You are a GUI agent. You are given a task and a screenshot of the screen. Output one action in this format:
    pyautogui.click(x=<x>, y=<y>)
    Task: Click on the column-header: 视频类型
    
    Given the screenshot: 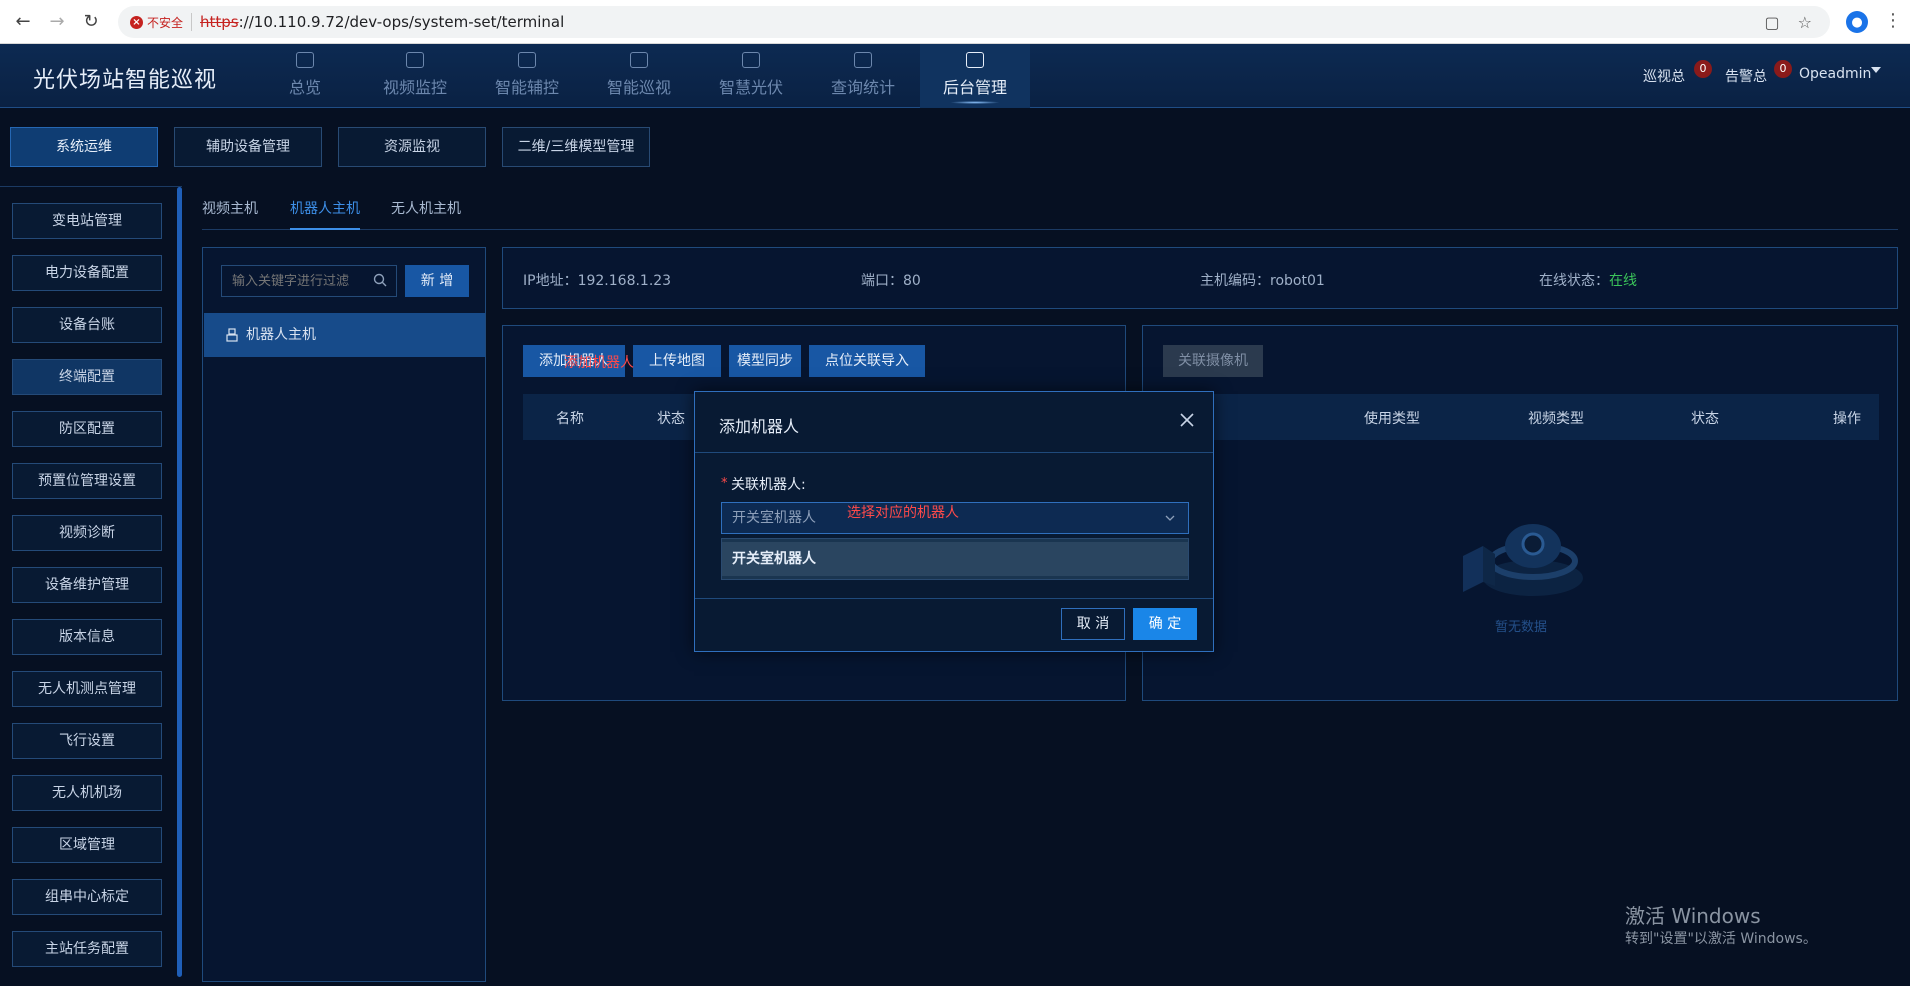 What is the action you would take?
    pyautogui.click(x=1556, y=419)
    